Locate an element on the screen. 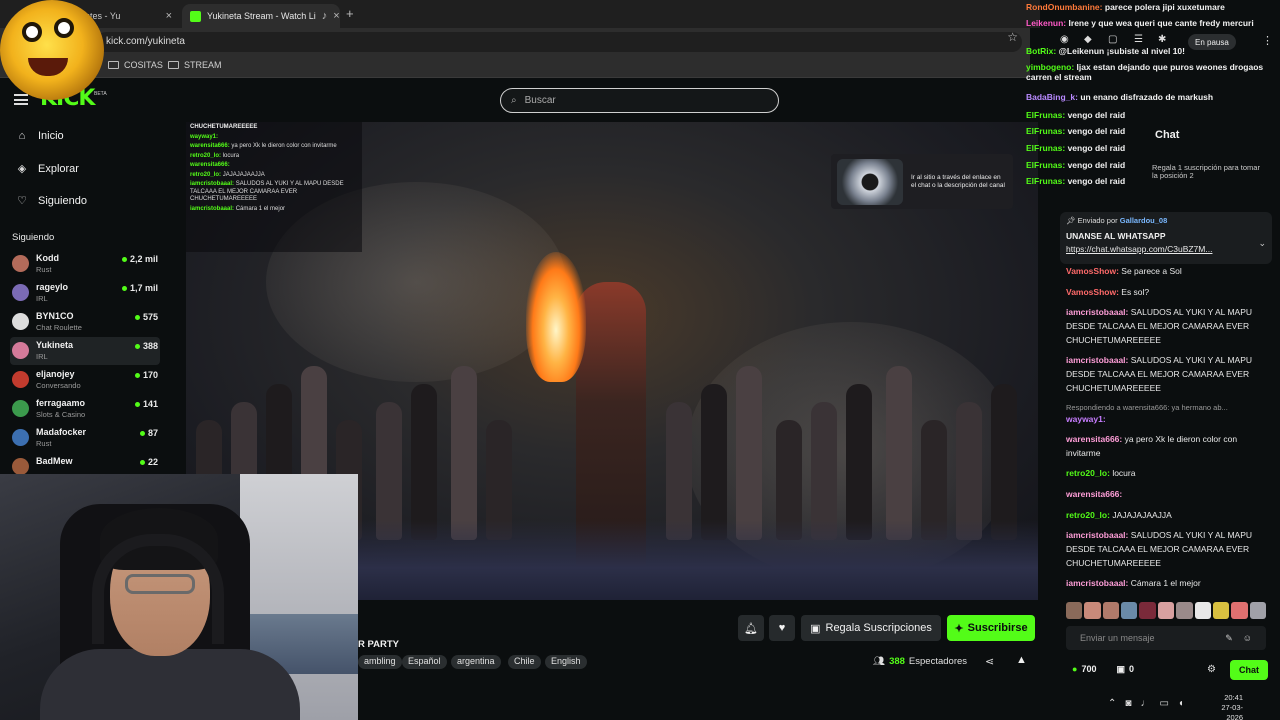 This screenshot has height=720, width=1280. stream-title: R PARTY is located at coordinates (378, 644).